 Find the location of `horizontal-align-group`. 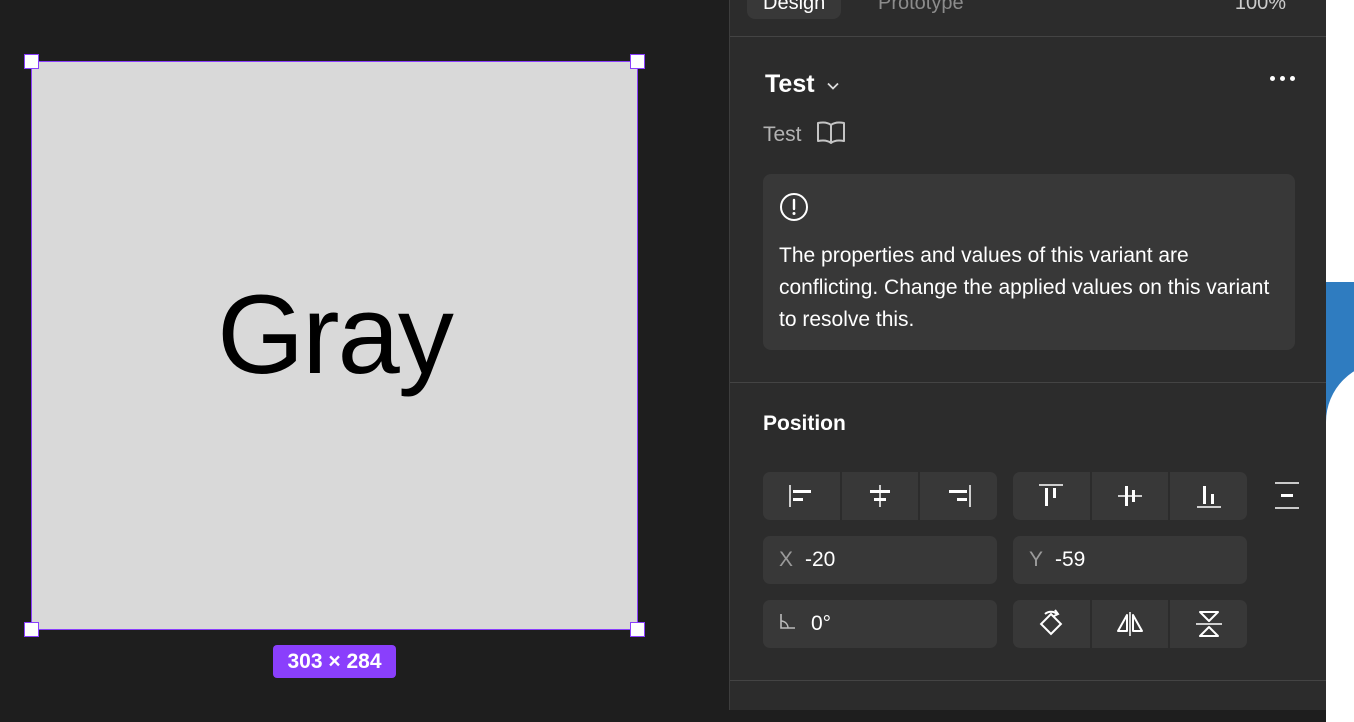

horizontal-align-group is located at coordinates (880, 496).